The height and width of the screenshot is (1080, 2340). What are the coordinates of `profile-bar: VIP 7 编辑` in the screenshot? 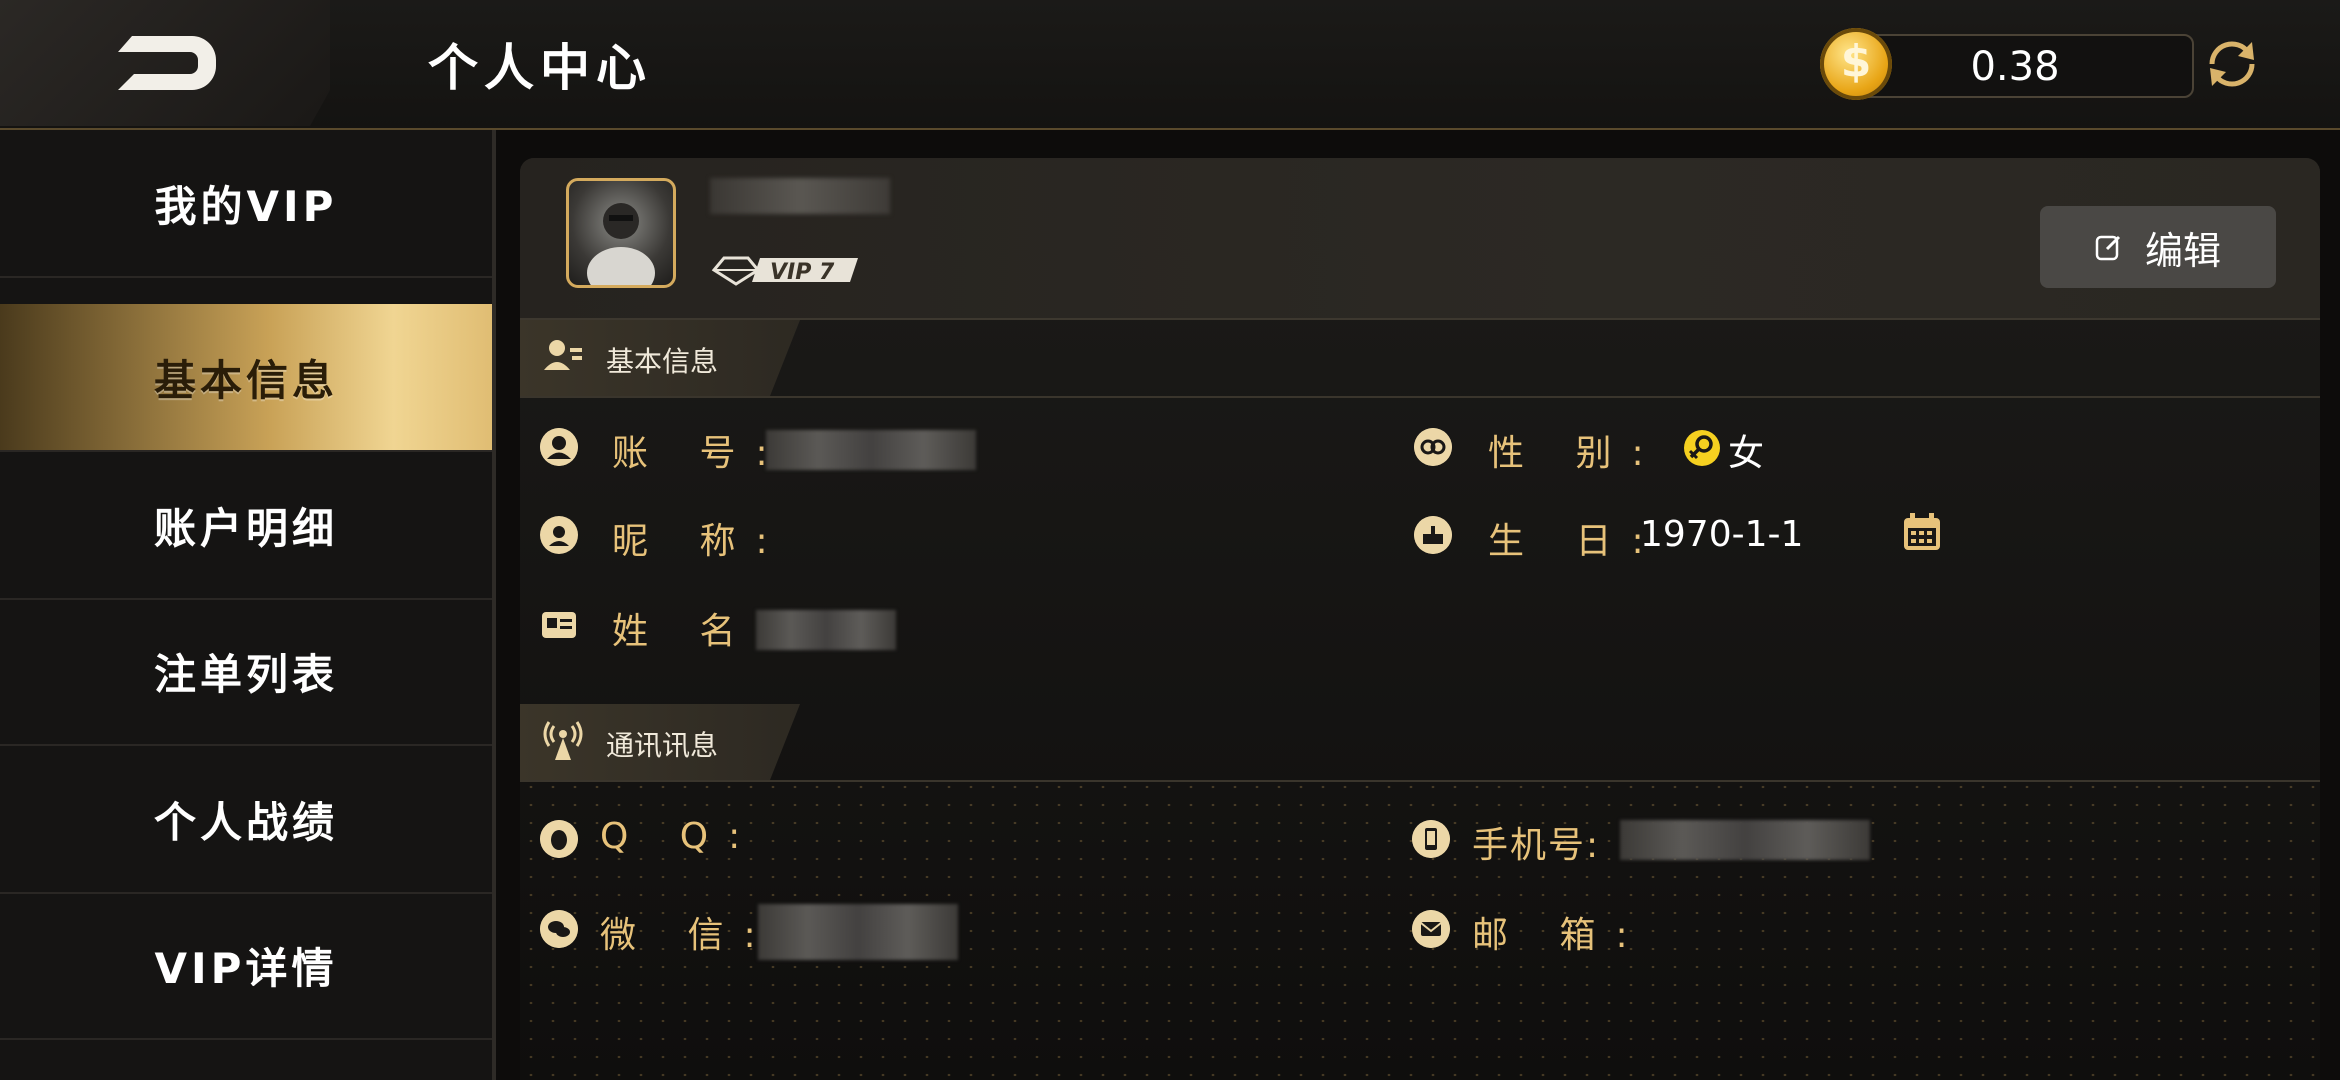 It's located at (1420, 239).